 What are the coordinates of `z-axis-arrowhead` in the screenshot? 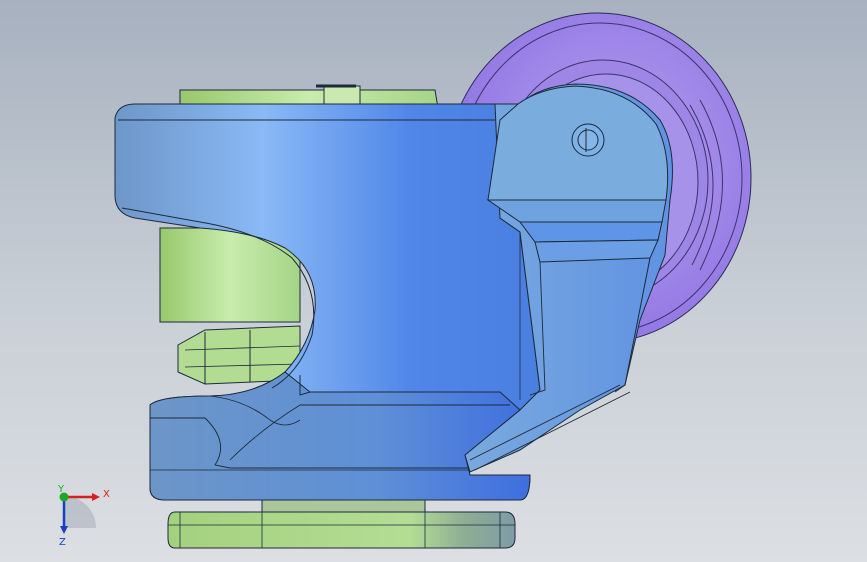 It's located at (64, 530).